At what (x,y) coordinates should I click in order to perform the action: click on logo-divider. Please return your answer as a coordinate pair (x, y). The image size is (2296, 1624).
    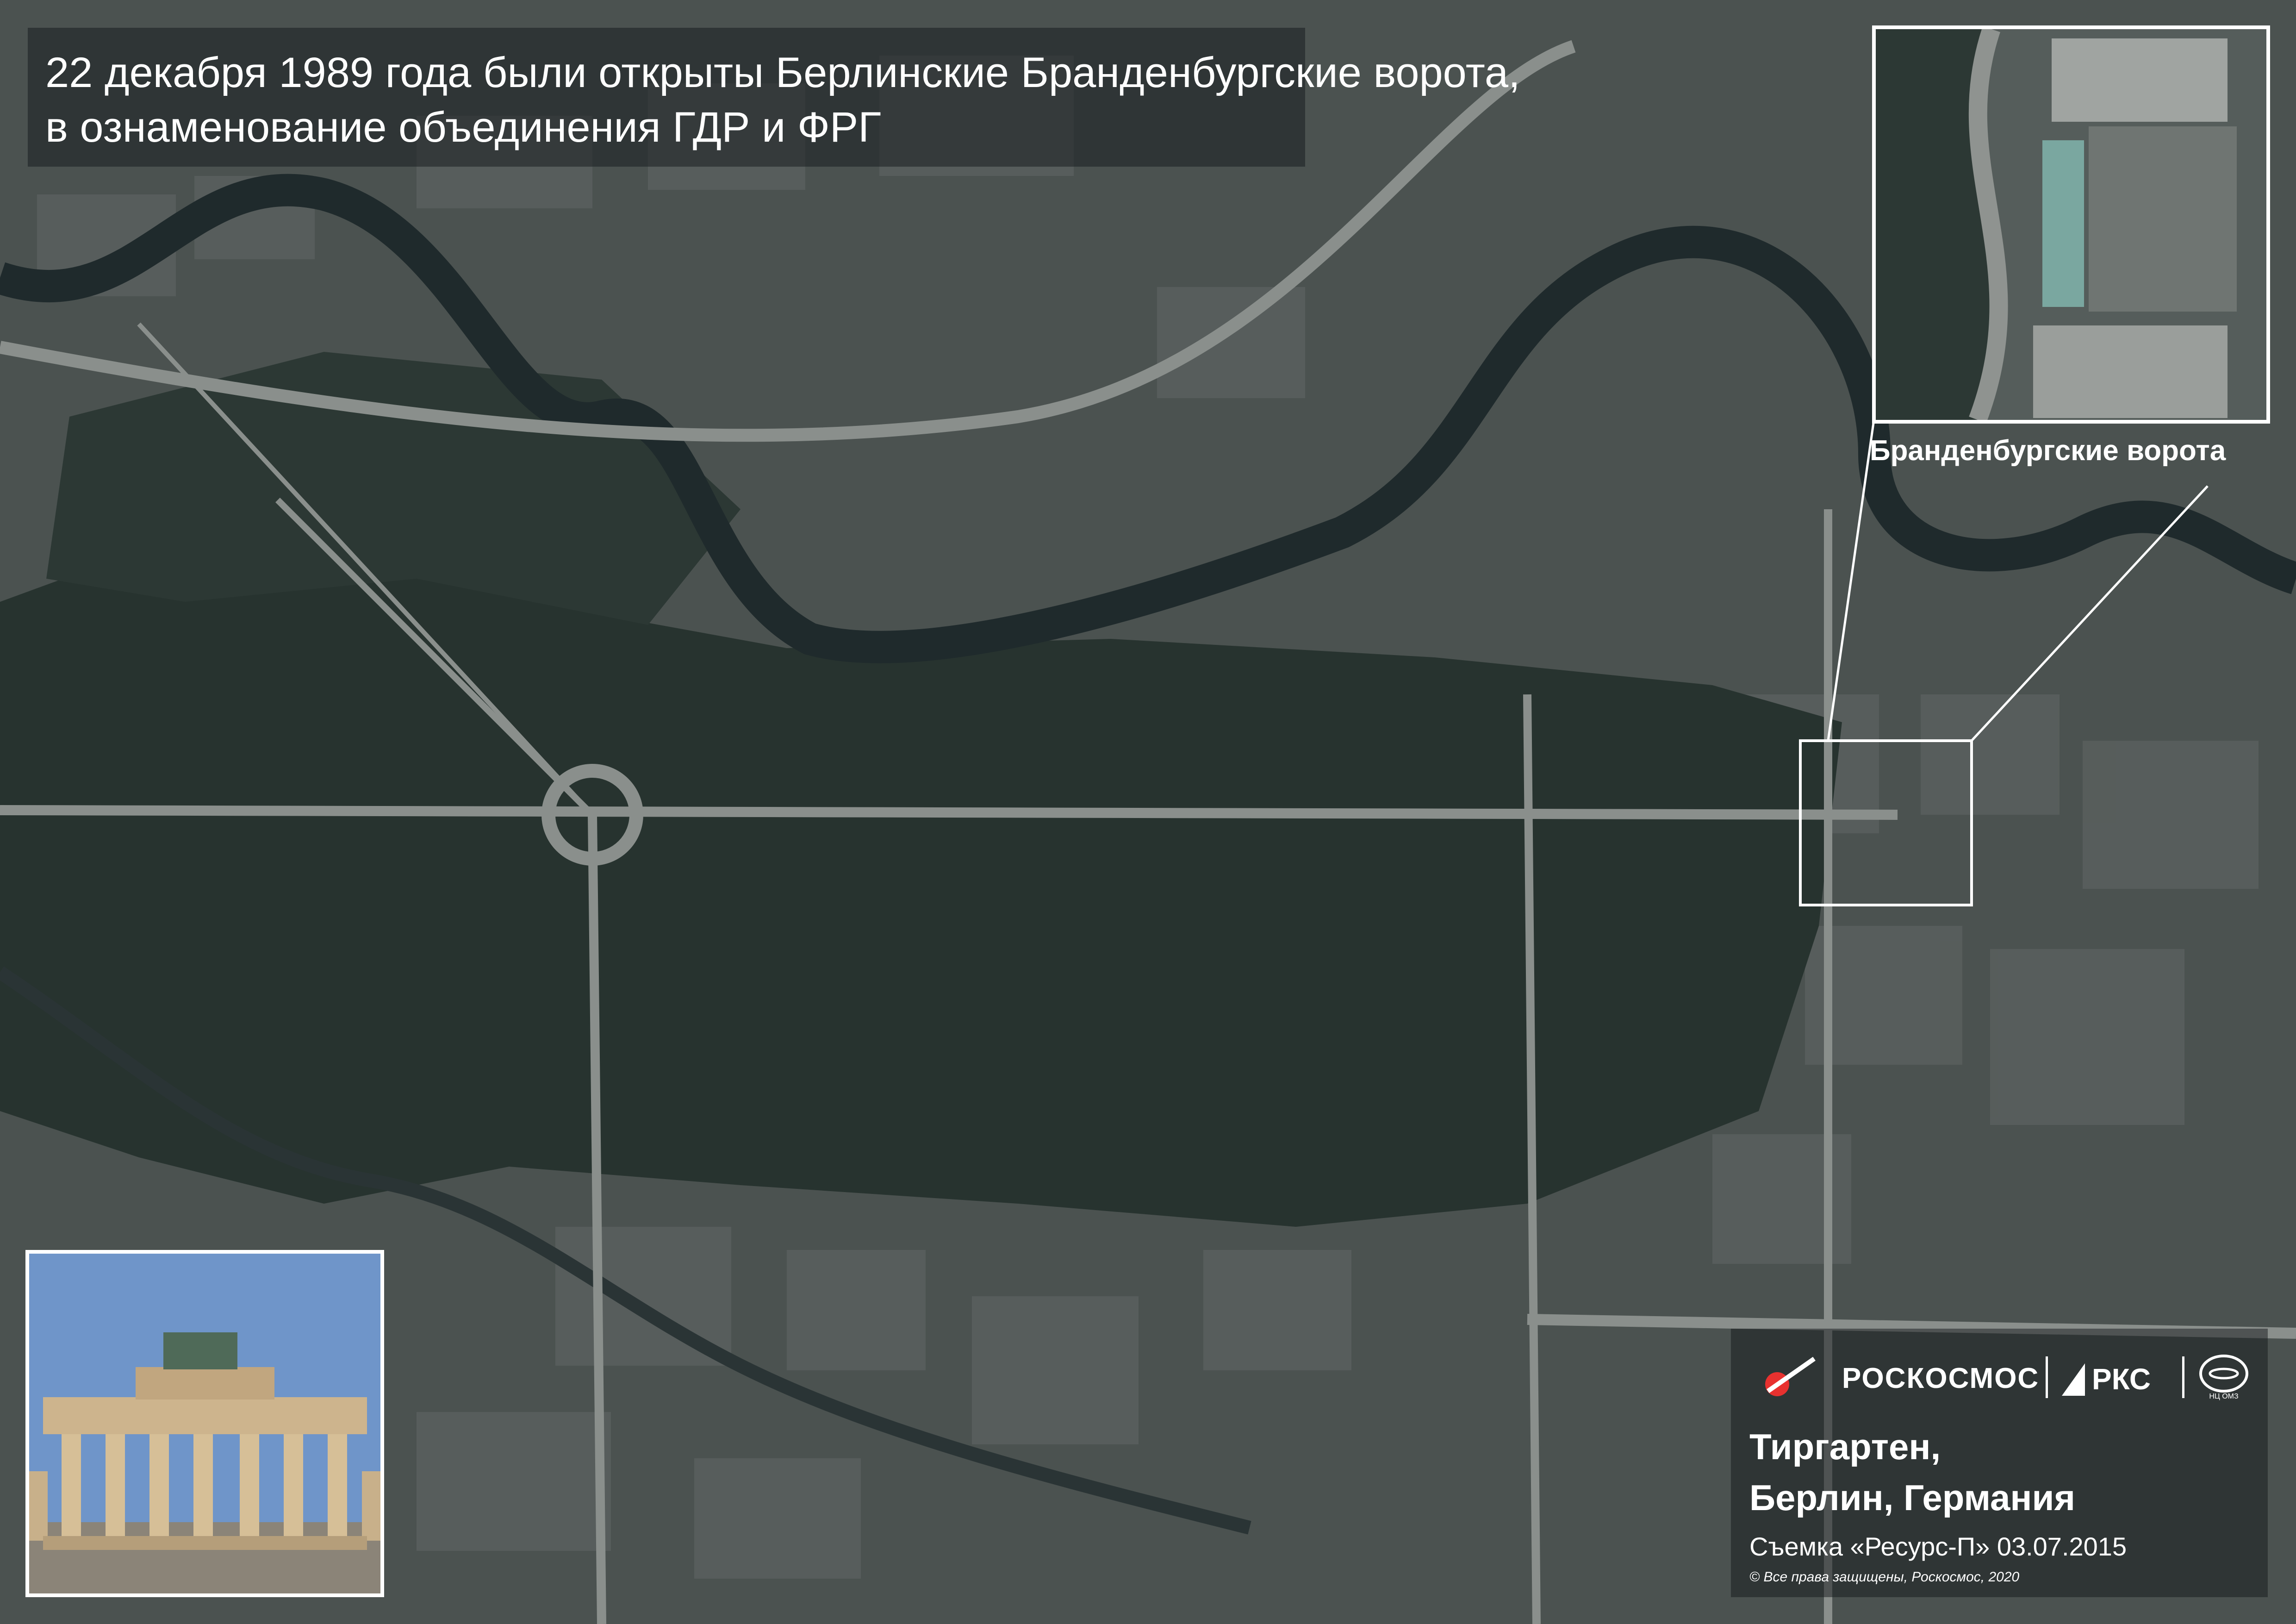
    Looking at the image, I should click on (2047, 1377).